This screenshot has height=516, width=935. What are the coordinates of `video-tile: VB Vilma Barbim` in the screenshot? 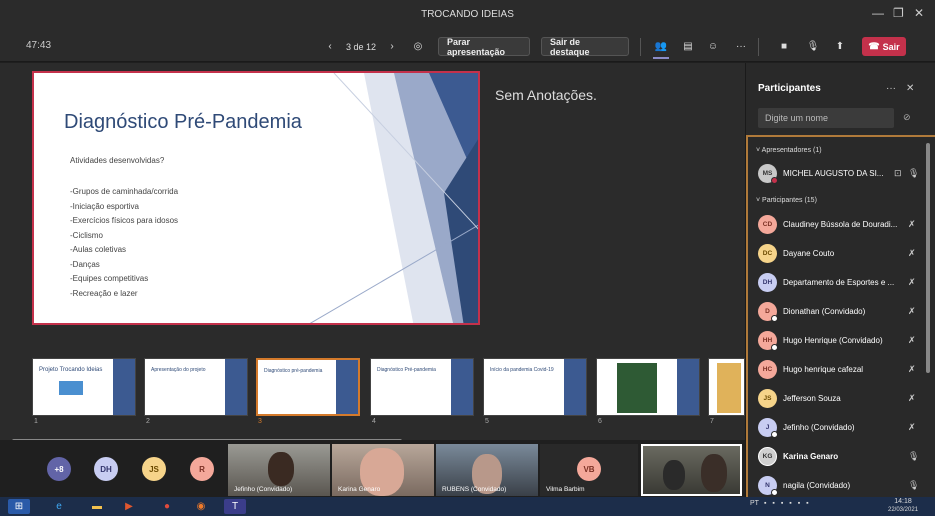 It's located at (589, 470).